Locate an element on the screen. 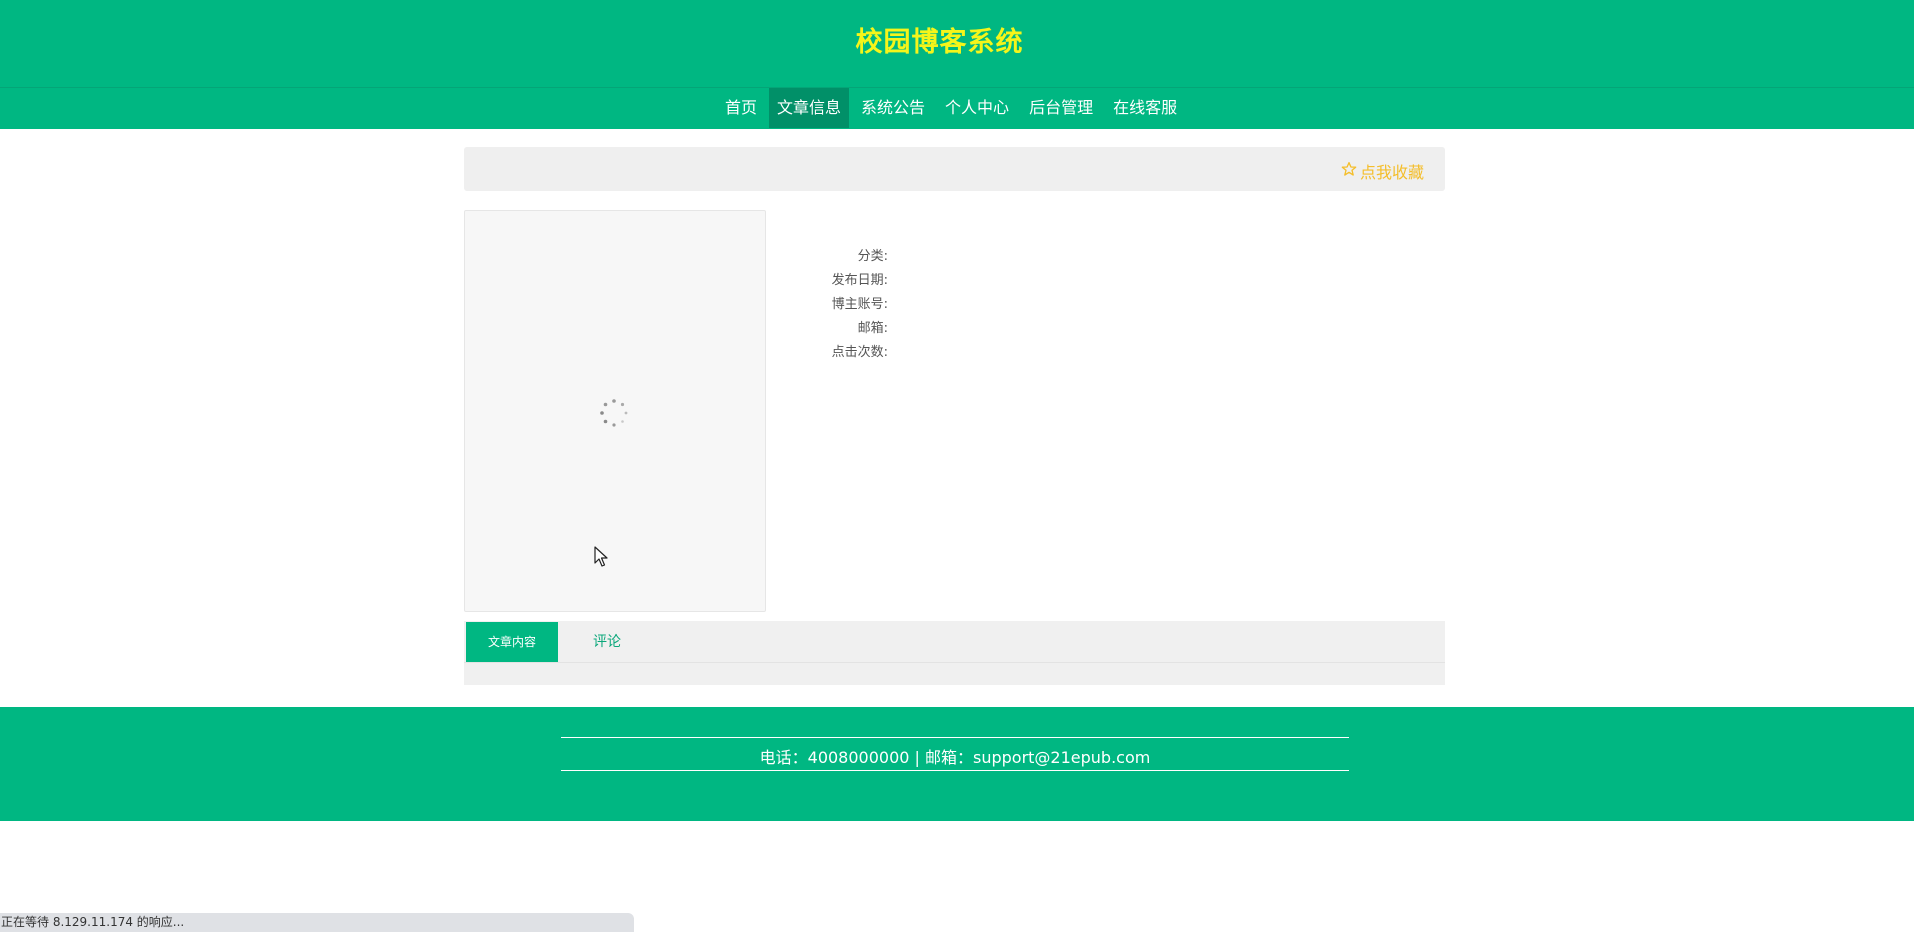 The height and width of the screenshot is (932, 1914). nav-item-personal-center: 个人中心 is located at coordinates (977, 108).